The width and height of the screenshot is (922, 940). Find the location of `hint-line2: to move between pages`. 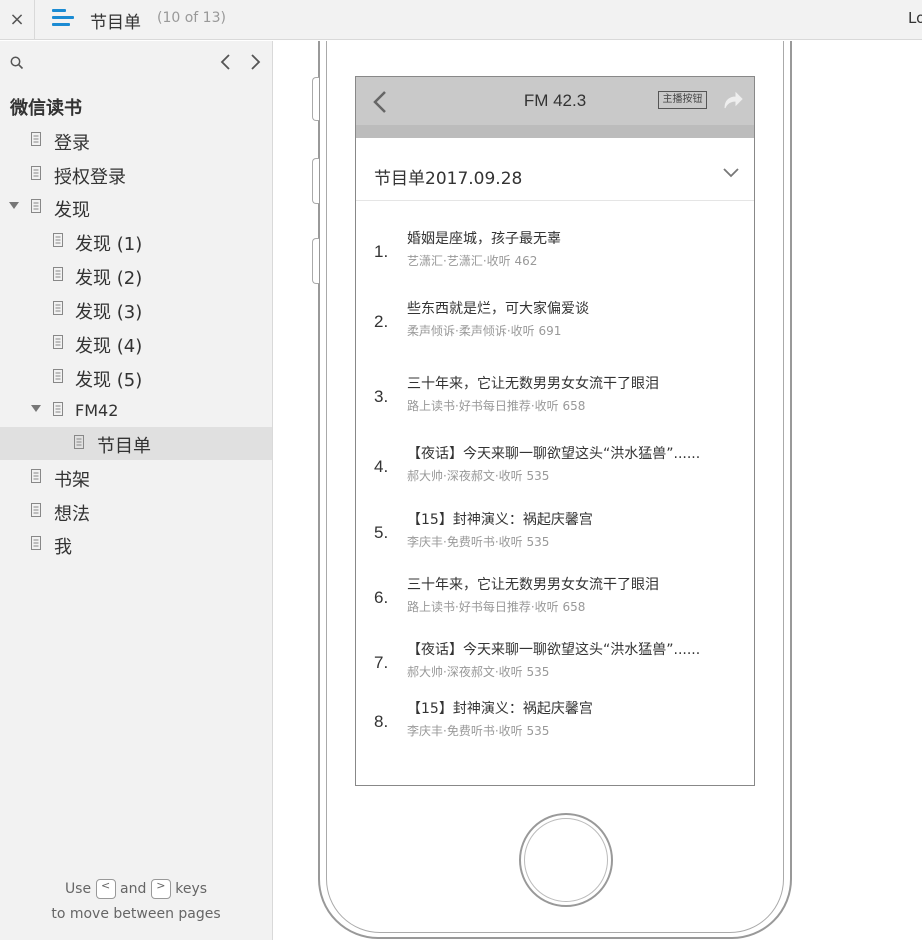

hint-line2: to move between pages is located at coordinates (136, 914).